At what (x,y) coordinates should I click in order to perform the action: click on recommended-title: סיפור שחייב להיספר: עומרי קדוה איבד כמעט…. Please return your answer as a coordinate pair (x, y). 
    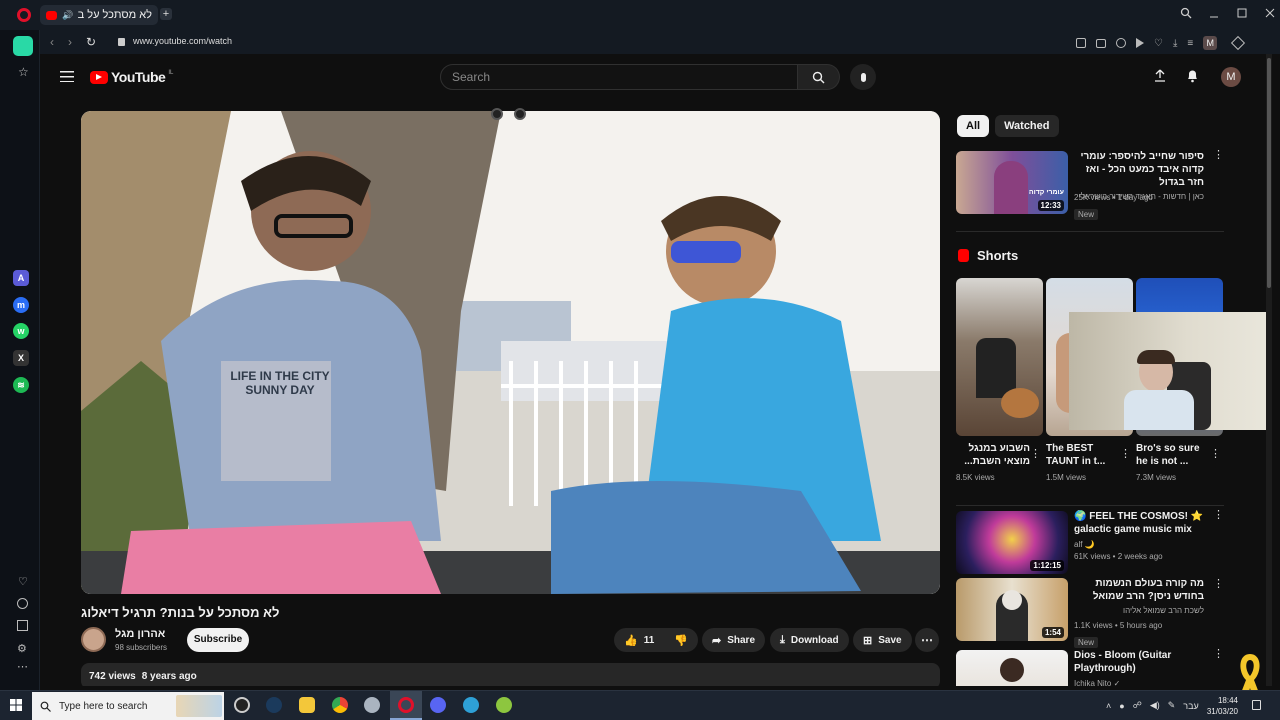
    Looking at the image, I should click on (1139, 169).